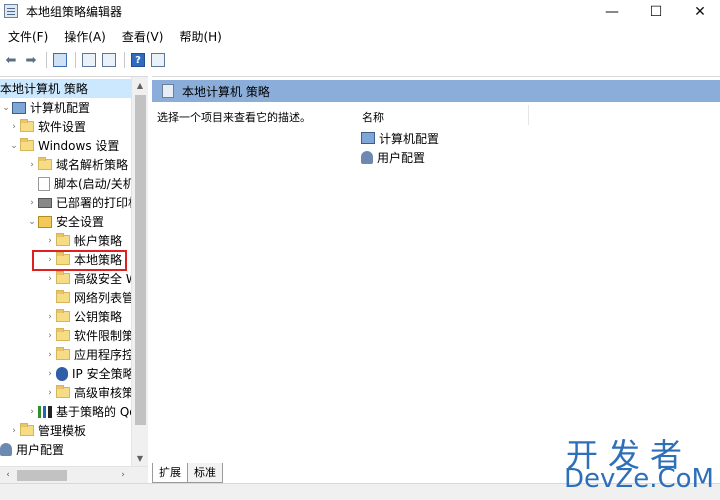 This screenshot has width=720, height=500. What do you see at coordinates (40, 450) in the screenshot?
I see `tree-item-label: 用户配置` at bounding box center [40, 450].